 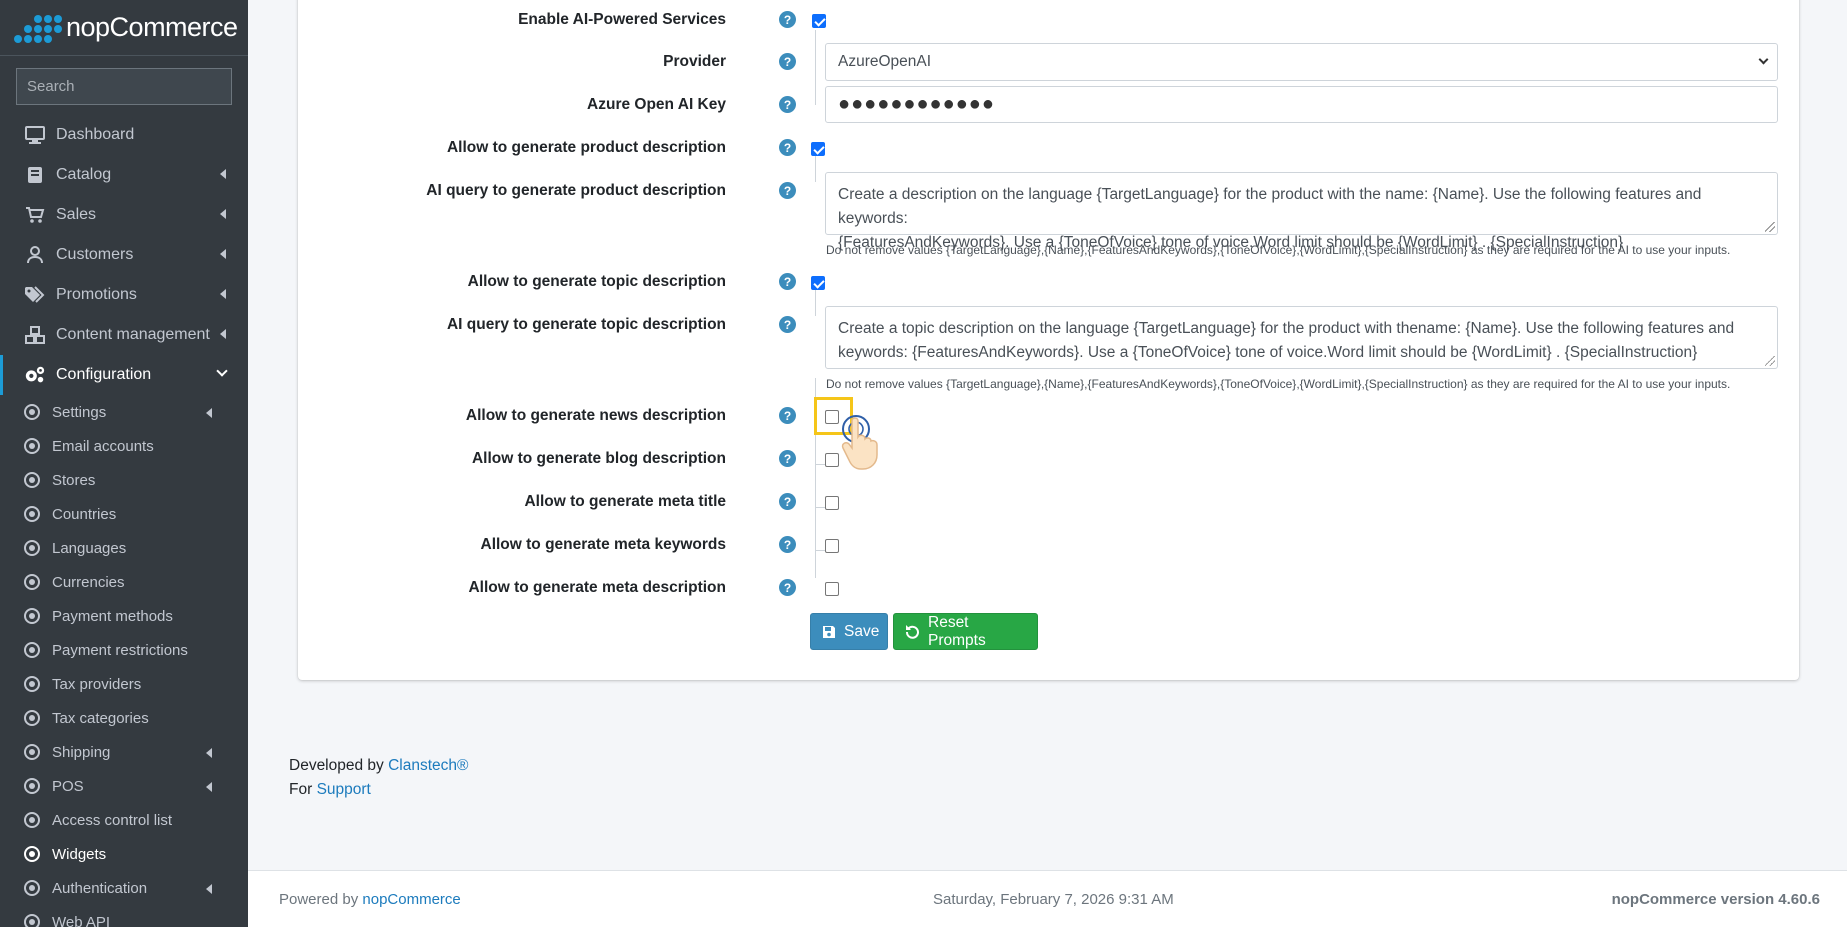 I want to click on azure-key-label: Azure Open AI Key, so click(x=656, y=104).